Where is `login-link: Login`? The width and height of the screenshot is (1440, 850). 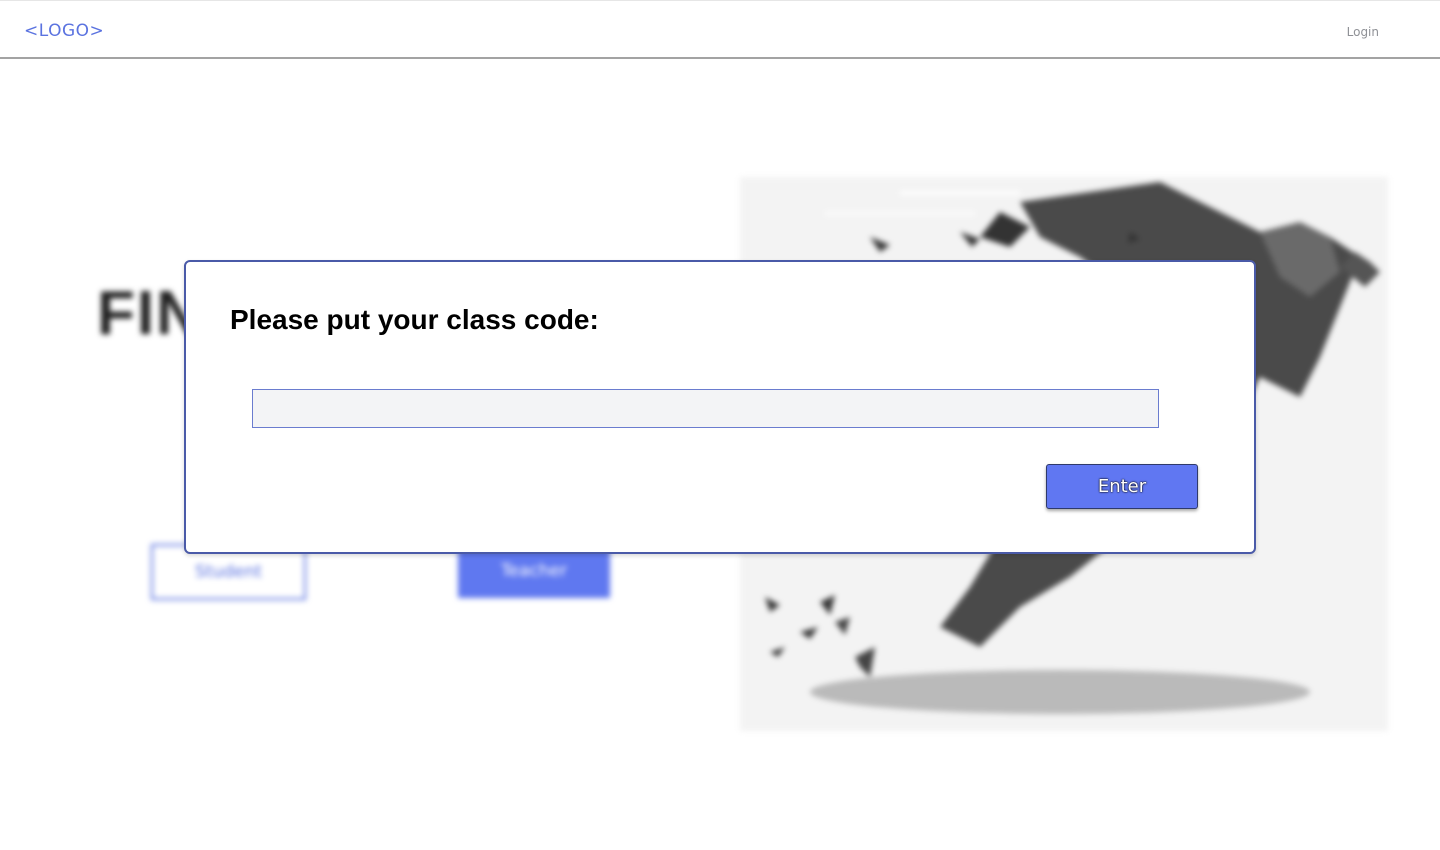
login-link: Login is located at coordinates (1363, 32).